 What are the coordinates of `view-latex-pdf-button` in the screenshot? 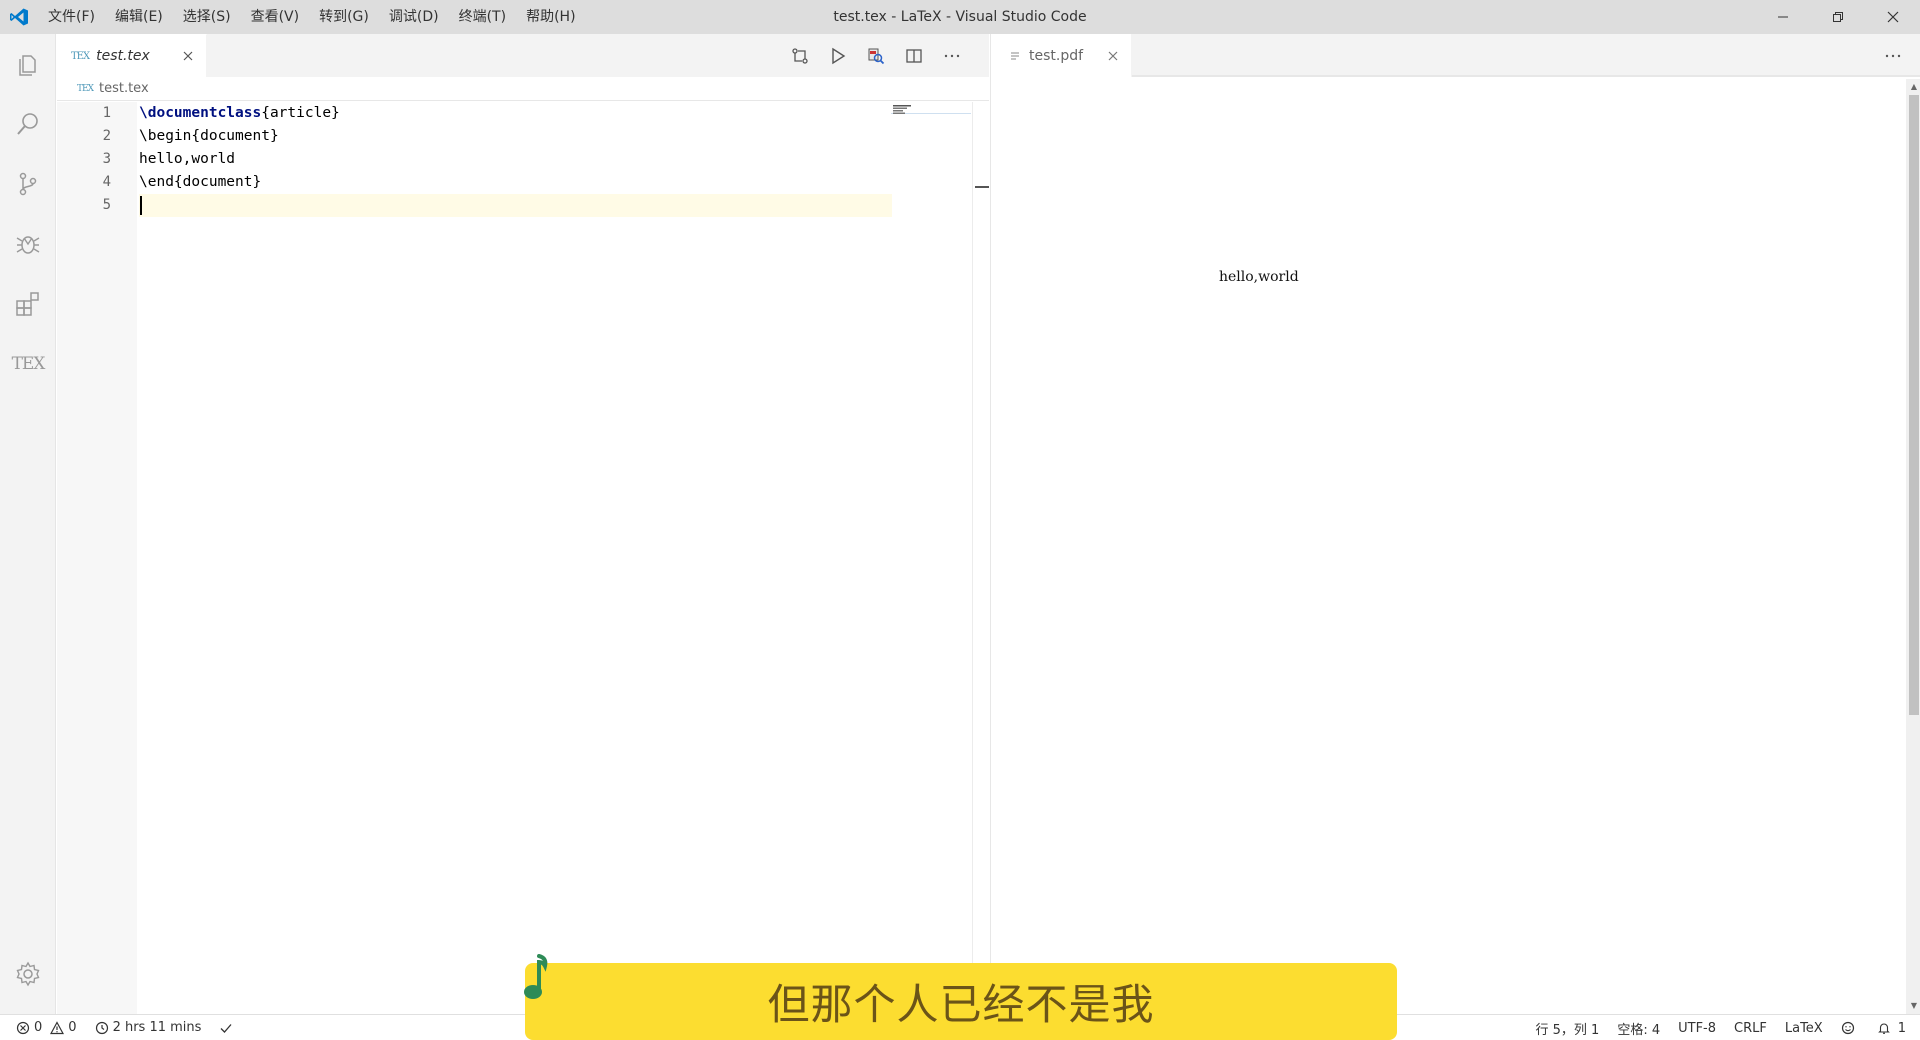 It's located at (876, 56).